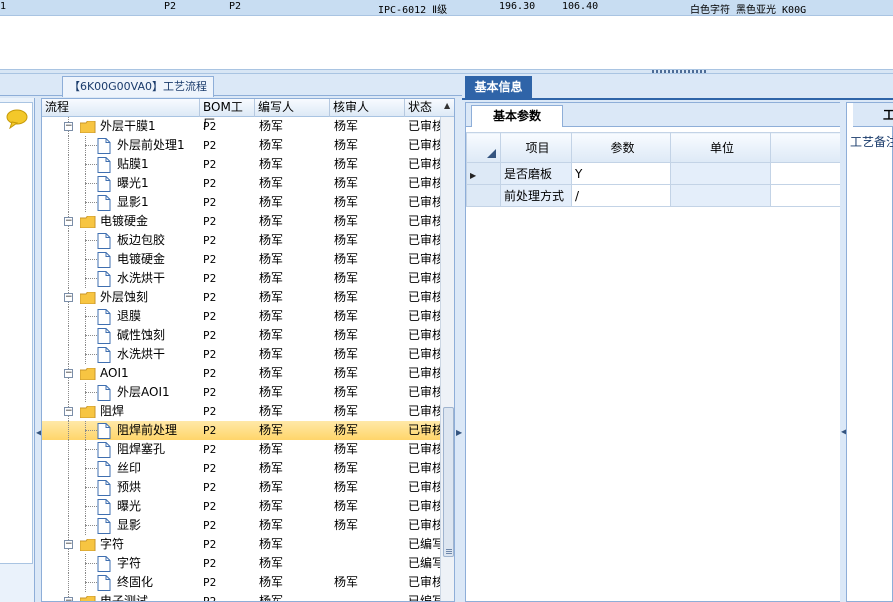 This screenshot has height=602, width=893. Describe the element at coordinates (680, 71) in the screenshot. I see `splitter-grip-icon` at that location.